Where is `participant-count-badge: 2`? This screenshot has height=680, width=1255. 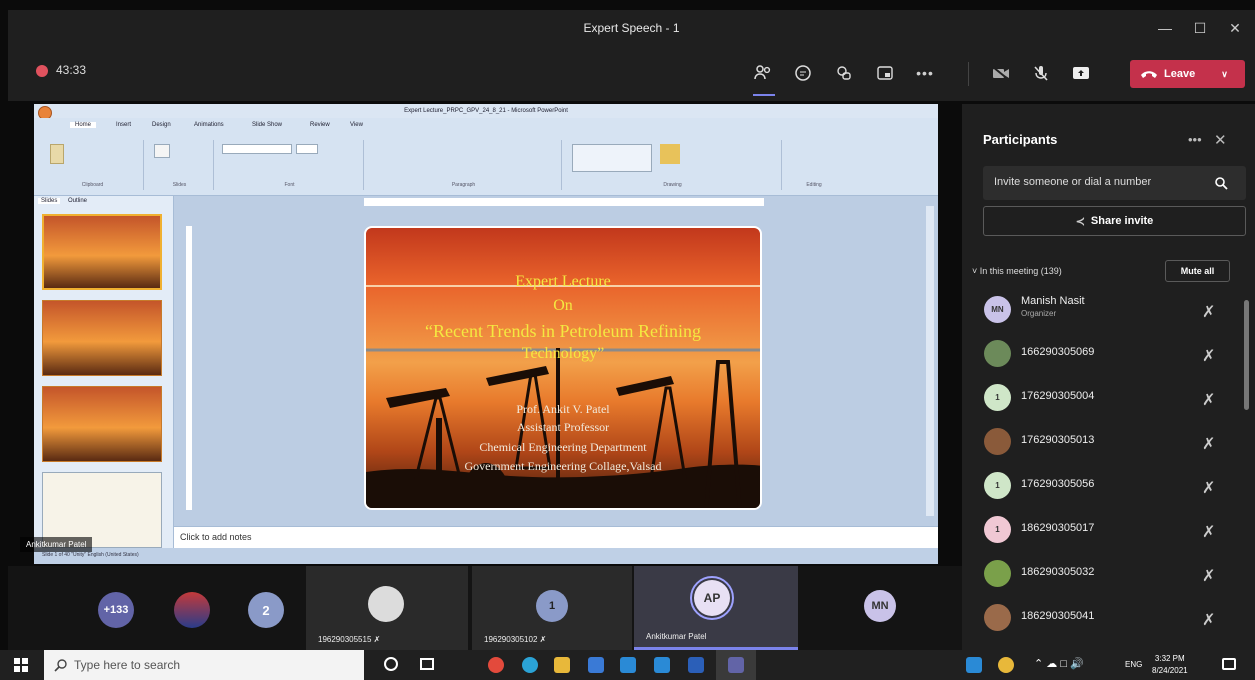
participant-count-badge: 2 is located at coordinates (266, 610).